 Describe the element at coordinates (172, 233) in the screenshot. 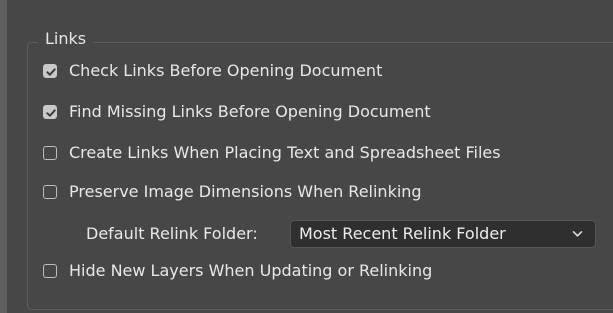

I see `default-relink-folder-label: Default Relink Folder:` at that location.